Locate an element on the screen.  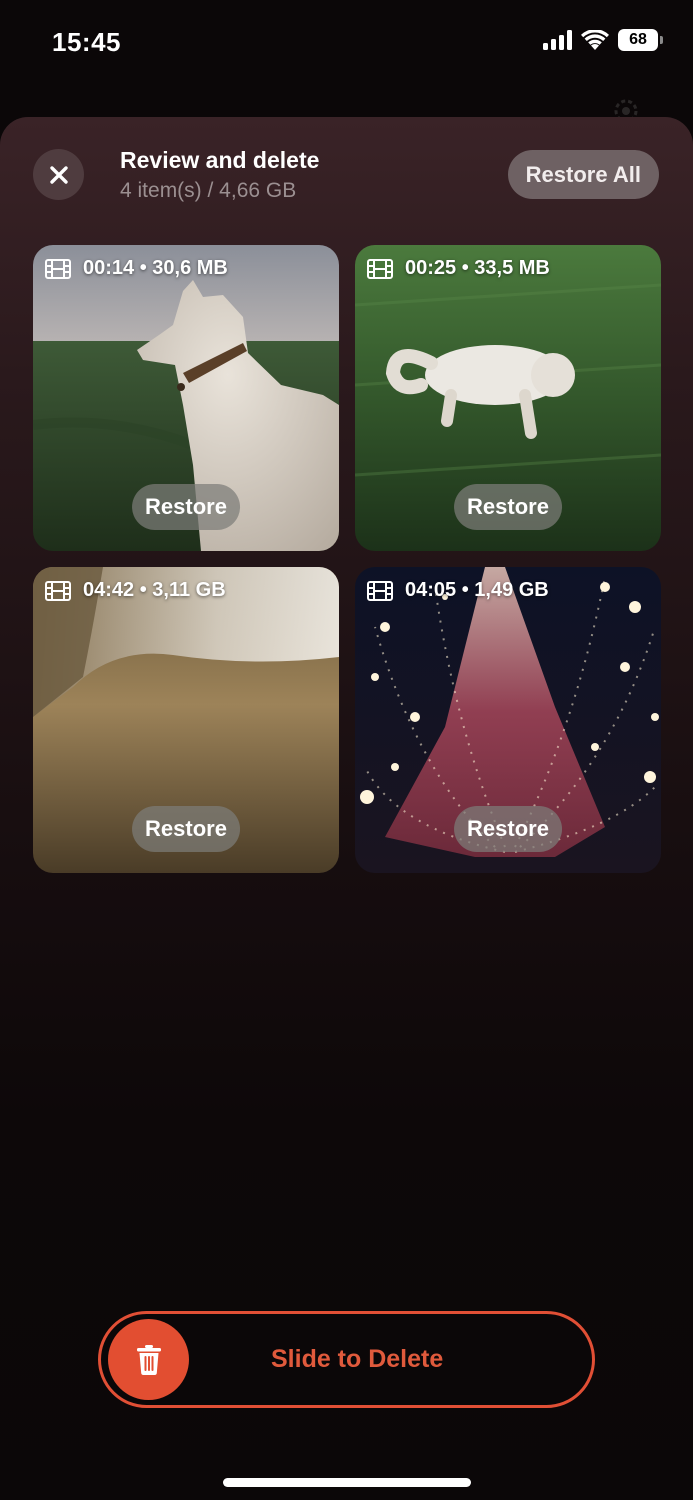
cellular-signal-icon is located at coordinates (557, 40).